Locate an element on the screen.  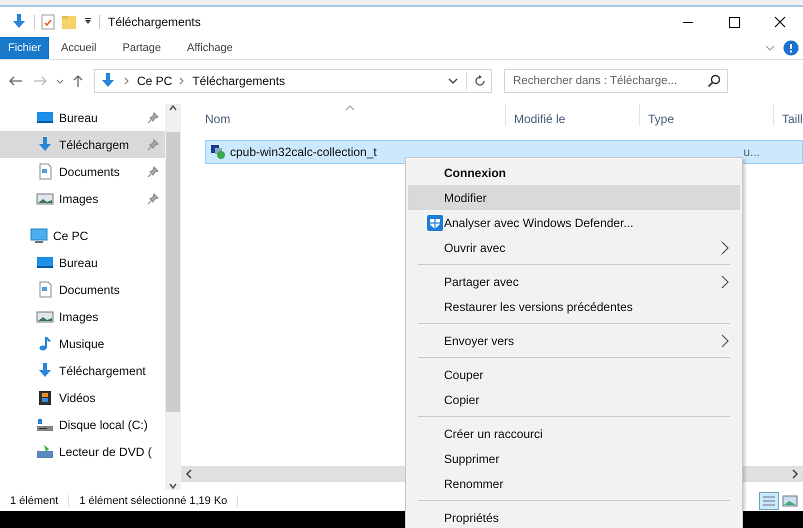
menu-item: Couper is located at coordinates (574, 374).